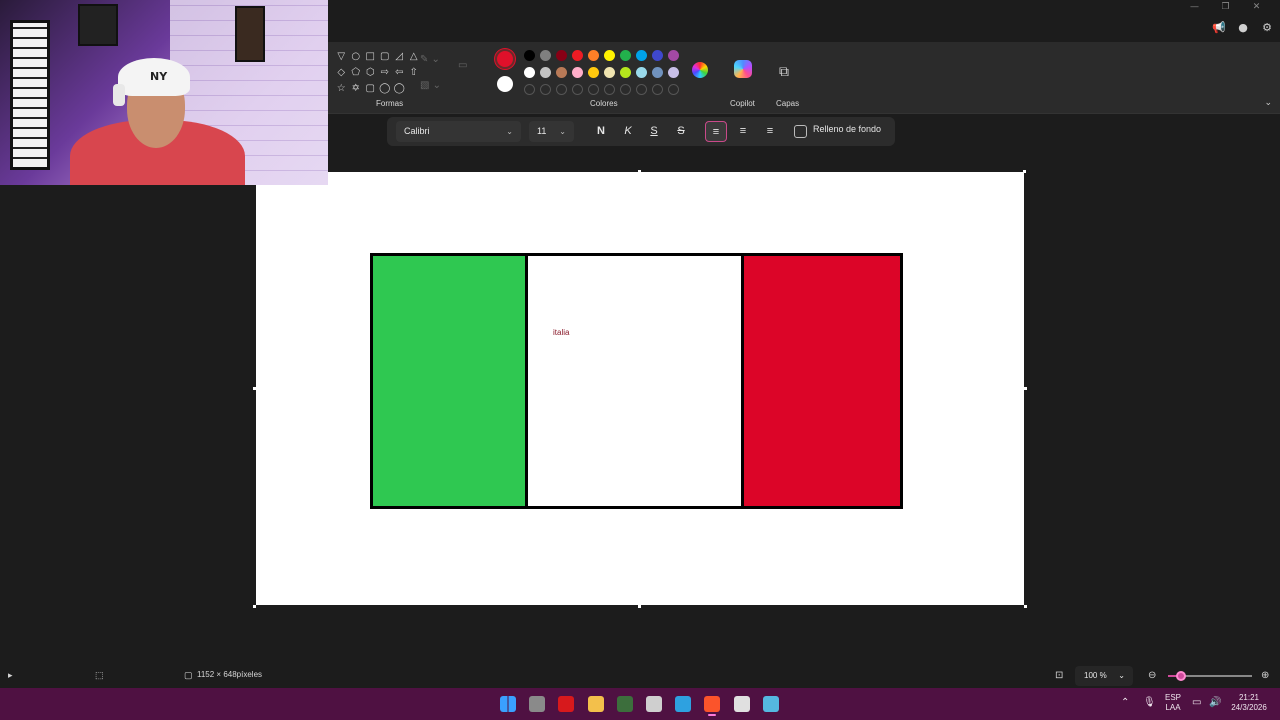 The image size is (1280, 720). Describe the element at coordinates (1265, 675) in the screenshot. I see `zoom-in-icon: ⊕` at that location.